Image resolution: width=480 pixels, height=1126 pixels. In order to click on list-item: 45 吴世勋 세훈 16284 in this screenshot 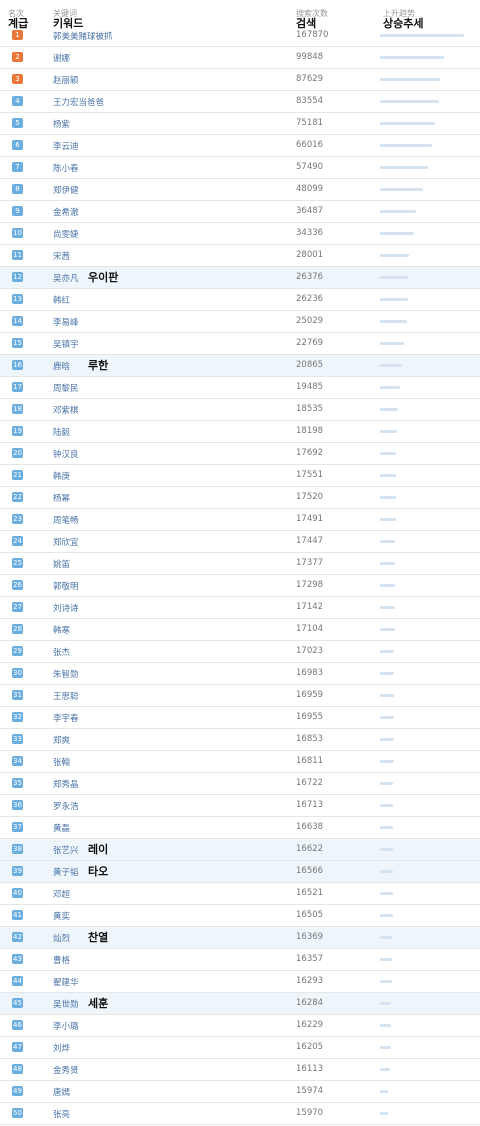, I will do `click(240, 1004)`.